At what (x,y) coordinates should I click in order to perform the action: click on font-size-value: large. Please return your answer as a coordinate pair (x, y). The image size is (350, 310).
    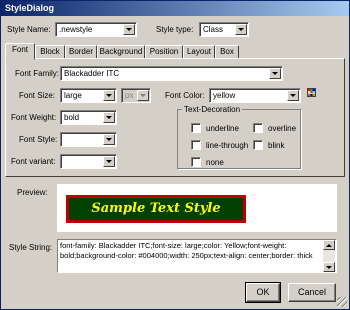
    Looking at the image, I should click on (73, 95).